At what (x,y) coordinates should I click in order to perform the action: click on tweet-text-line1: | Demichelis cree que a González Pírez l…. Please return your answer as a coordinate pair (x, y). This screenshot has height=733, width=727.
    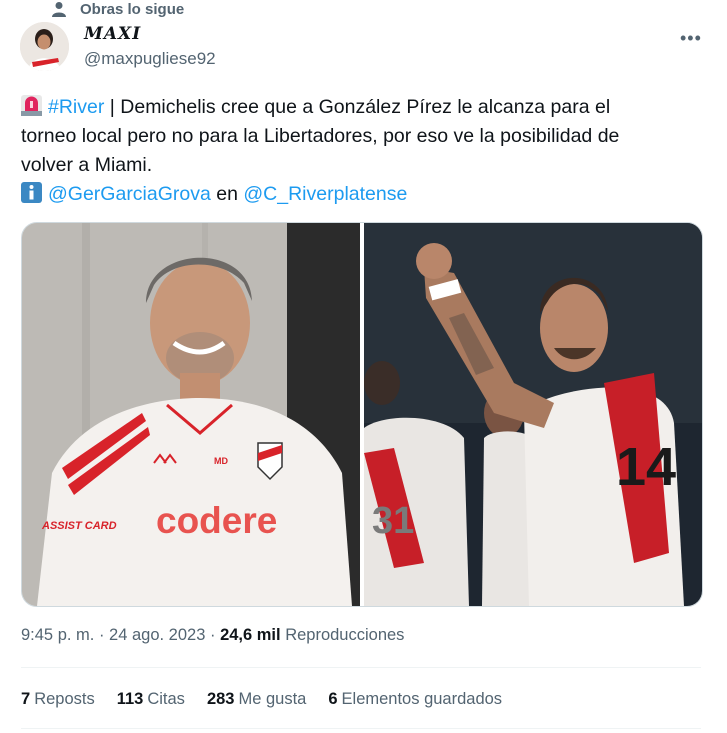
    Looking at the image, I should click on (357, 107).